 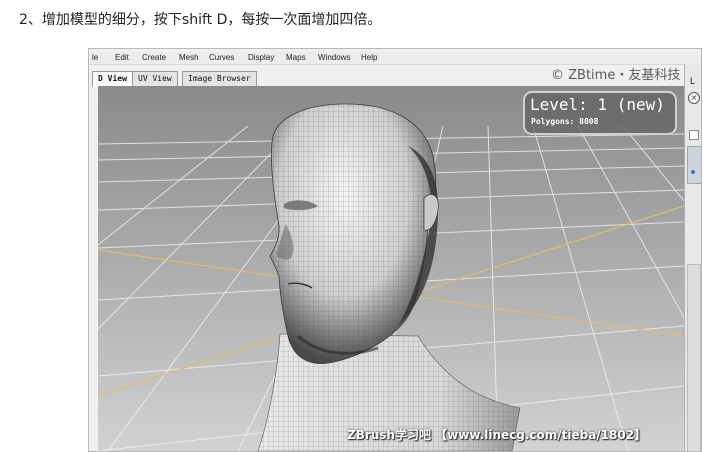 What do you see at coordinates (155, 79) in the screenshot?
I see `tab-uv-view: UV View` at bounding box center [155, 79].